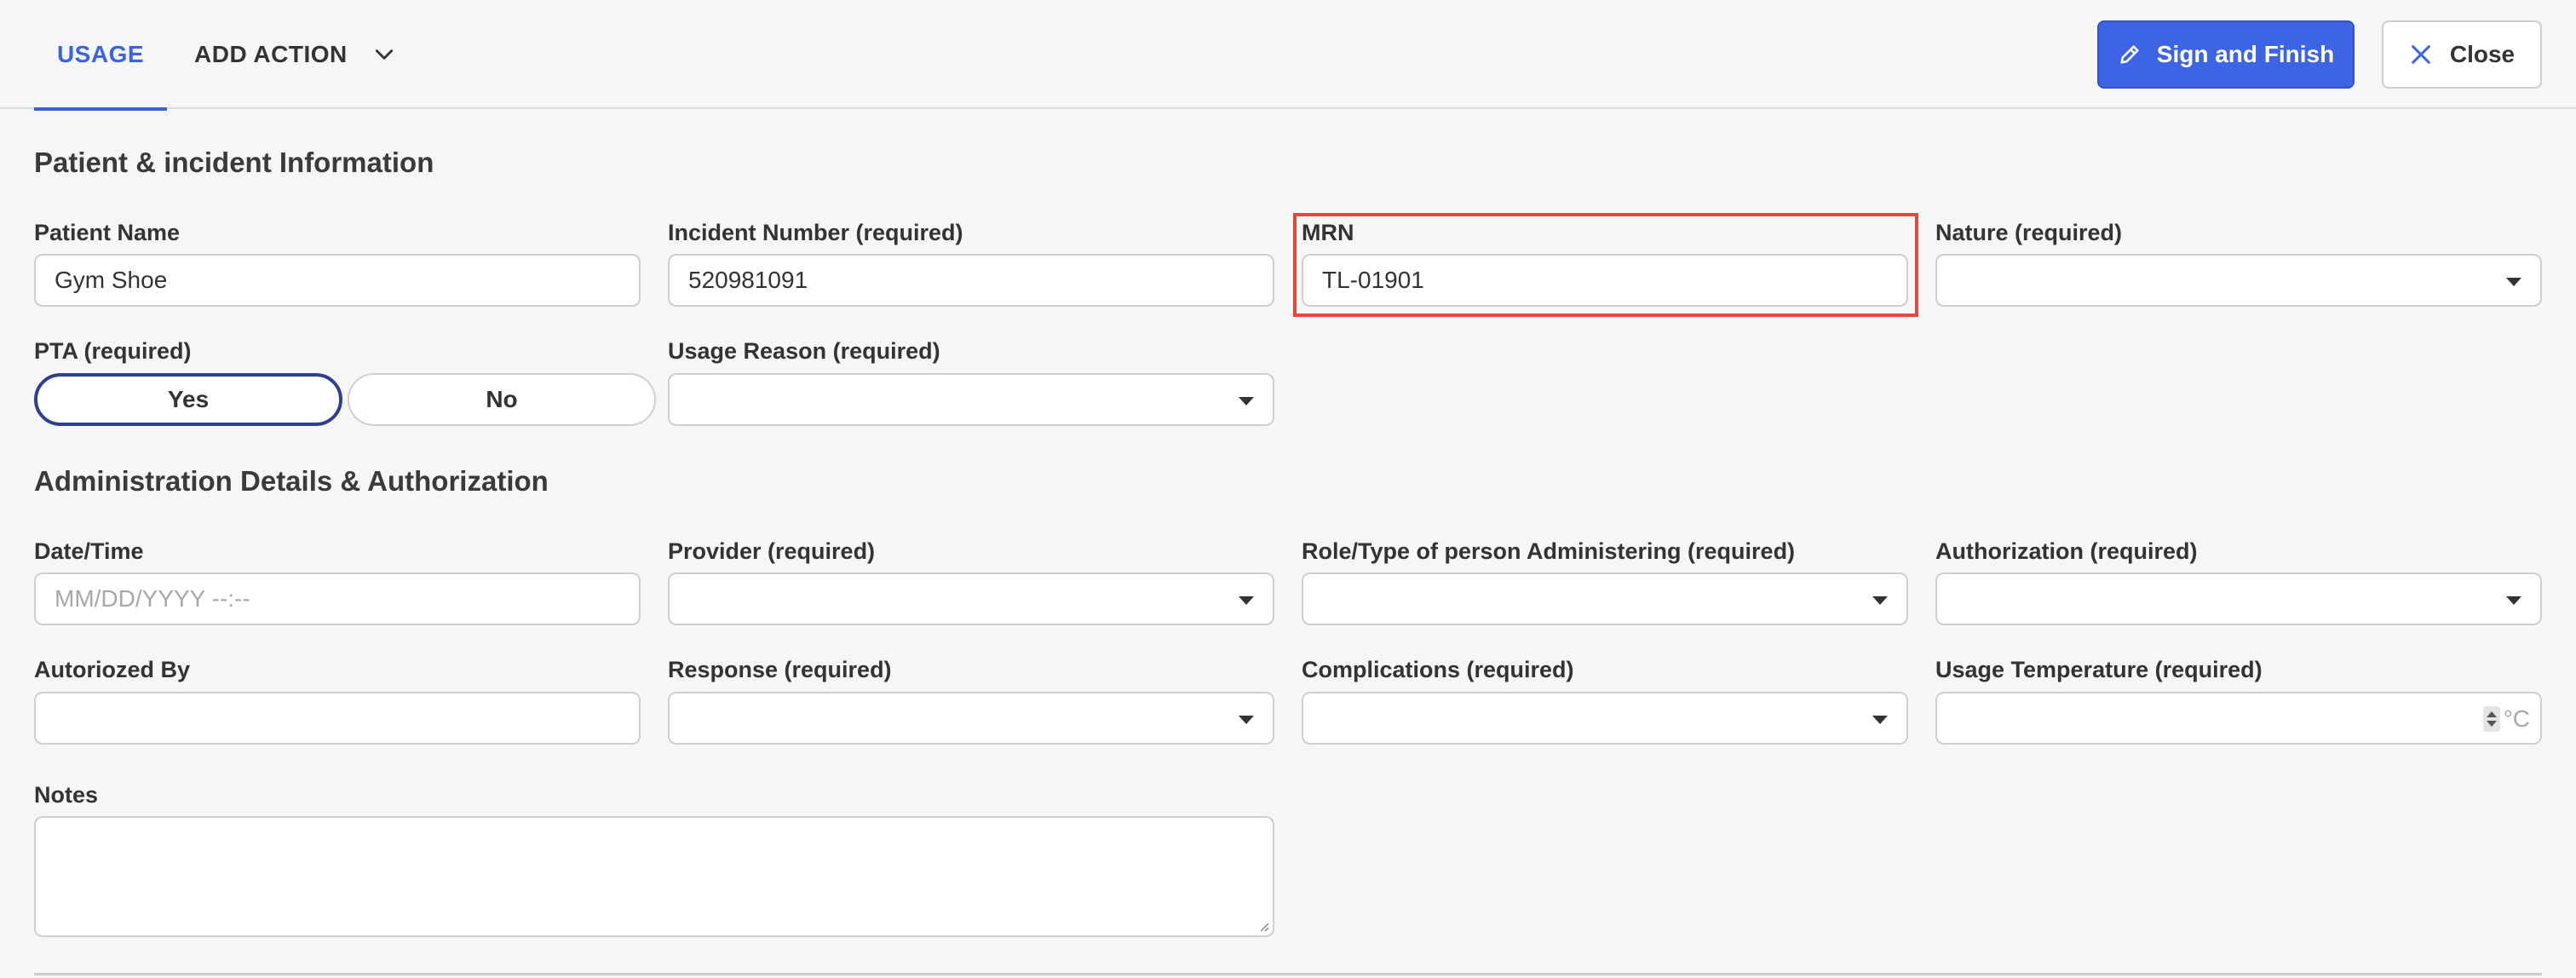 The height and width of the screenshot is (978, 2576). I want to click on usage-reason-select, so click(971, 399).